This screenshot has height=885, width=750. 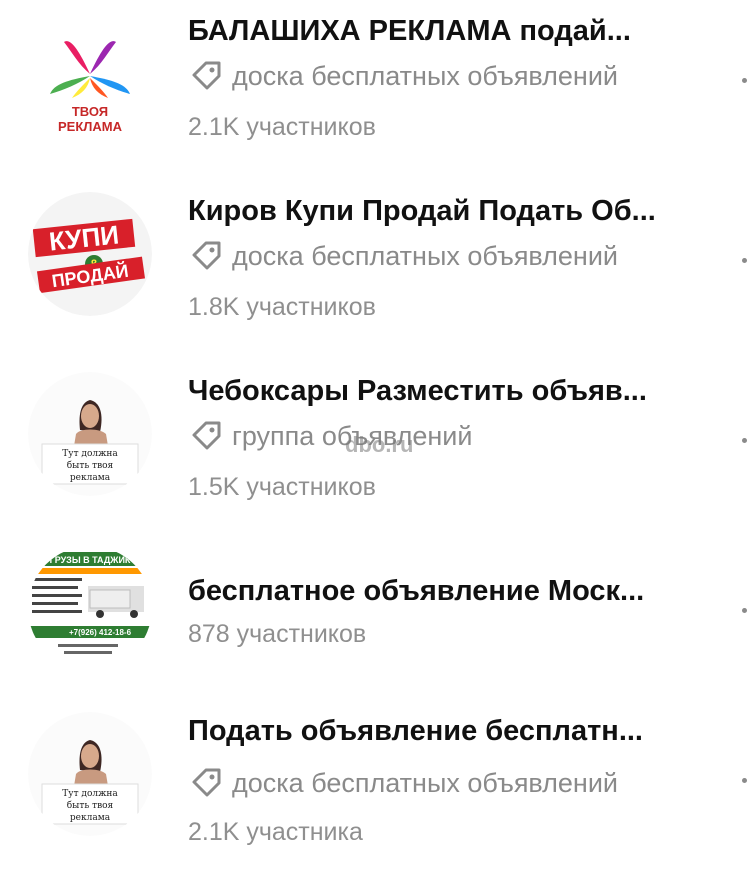 I want to click on avatar-text: +7(926) 412-18-6, so click(x=100, y=632).